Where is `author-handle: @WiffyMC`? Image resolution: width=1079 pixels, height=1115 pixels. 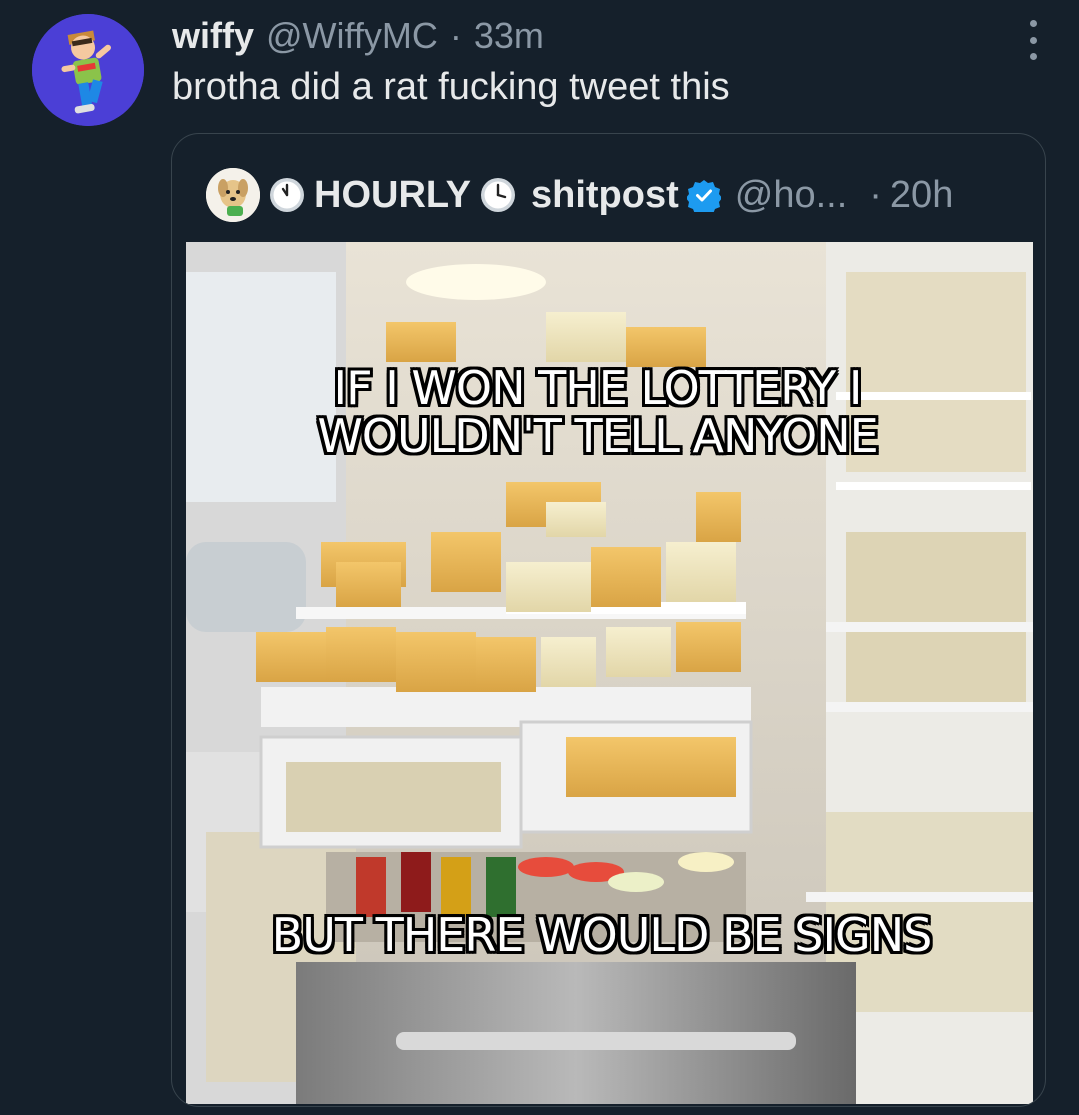 author-handle: @WiffyMC is located at coordinates (352, 36).